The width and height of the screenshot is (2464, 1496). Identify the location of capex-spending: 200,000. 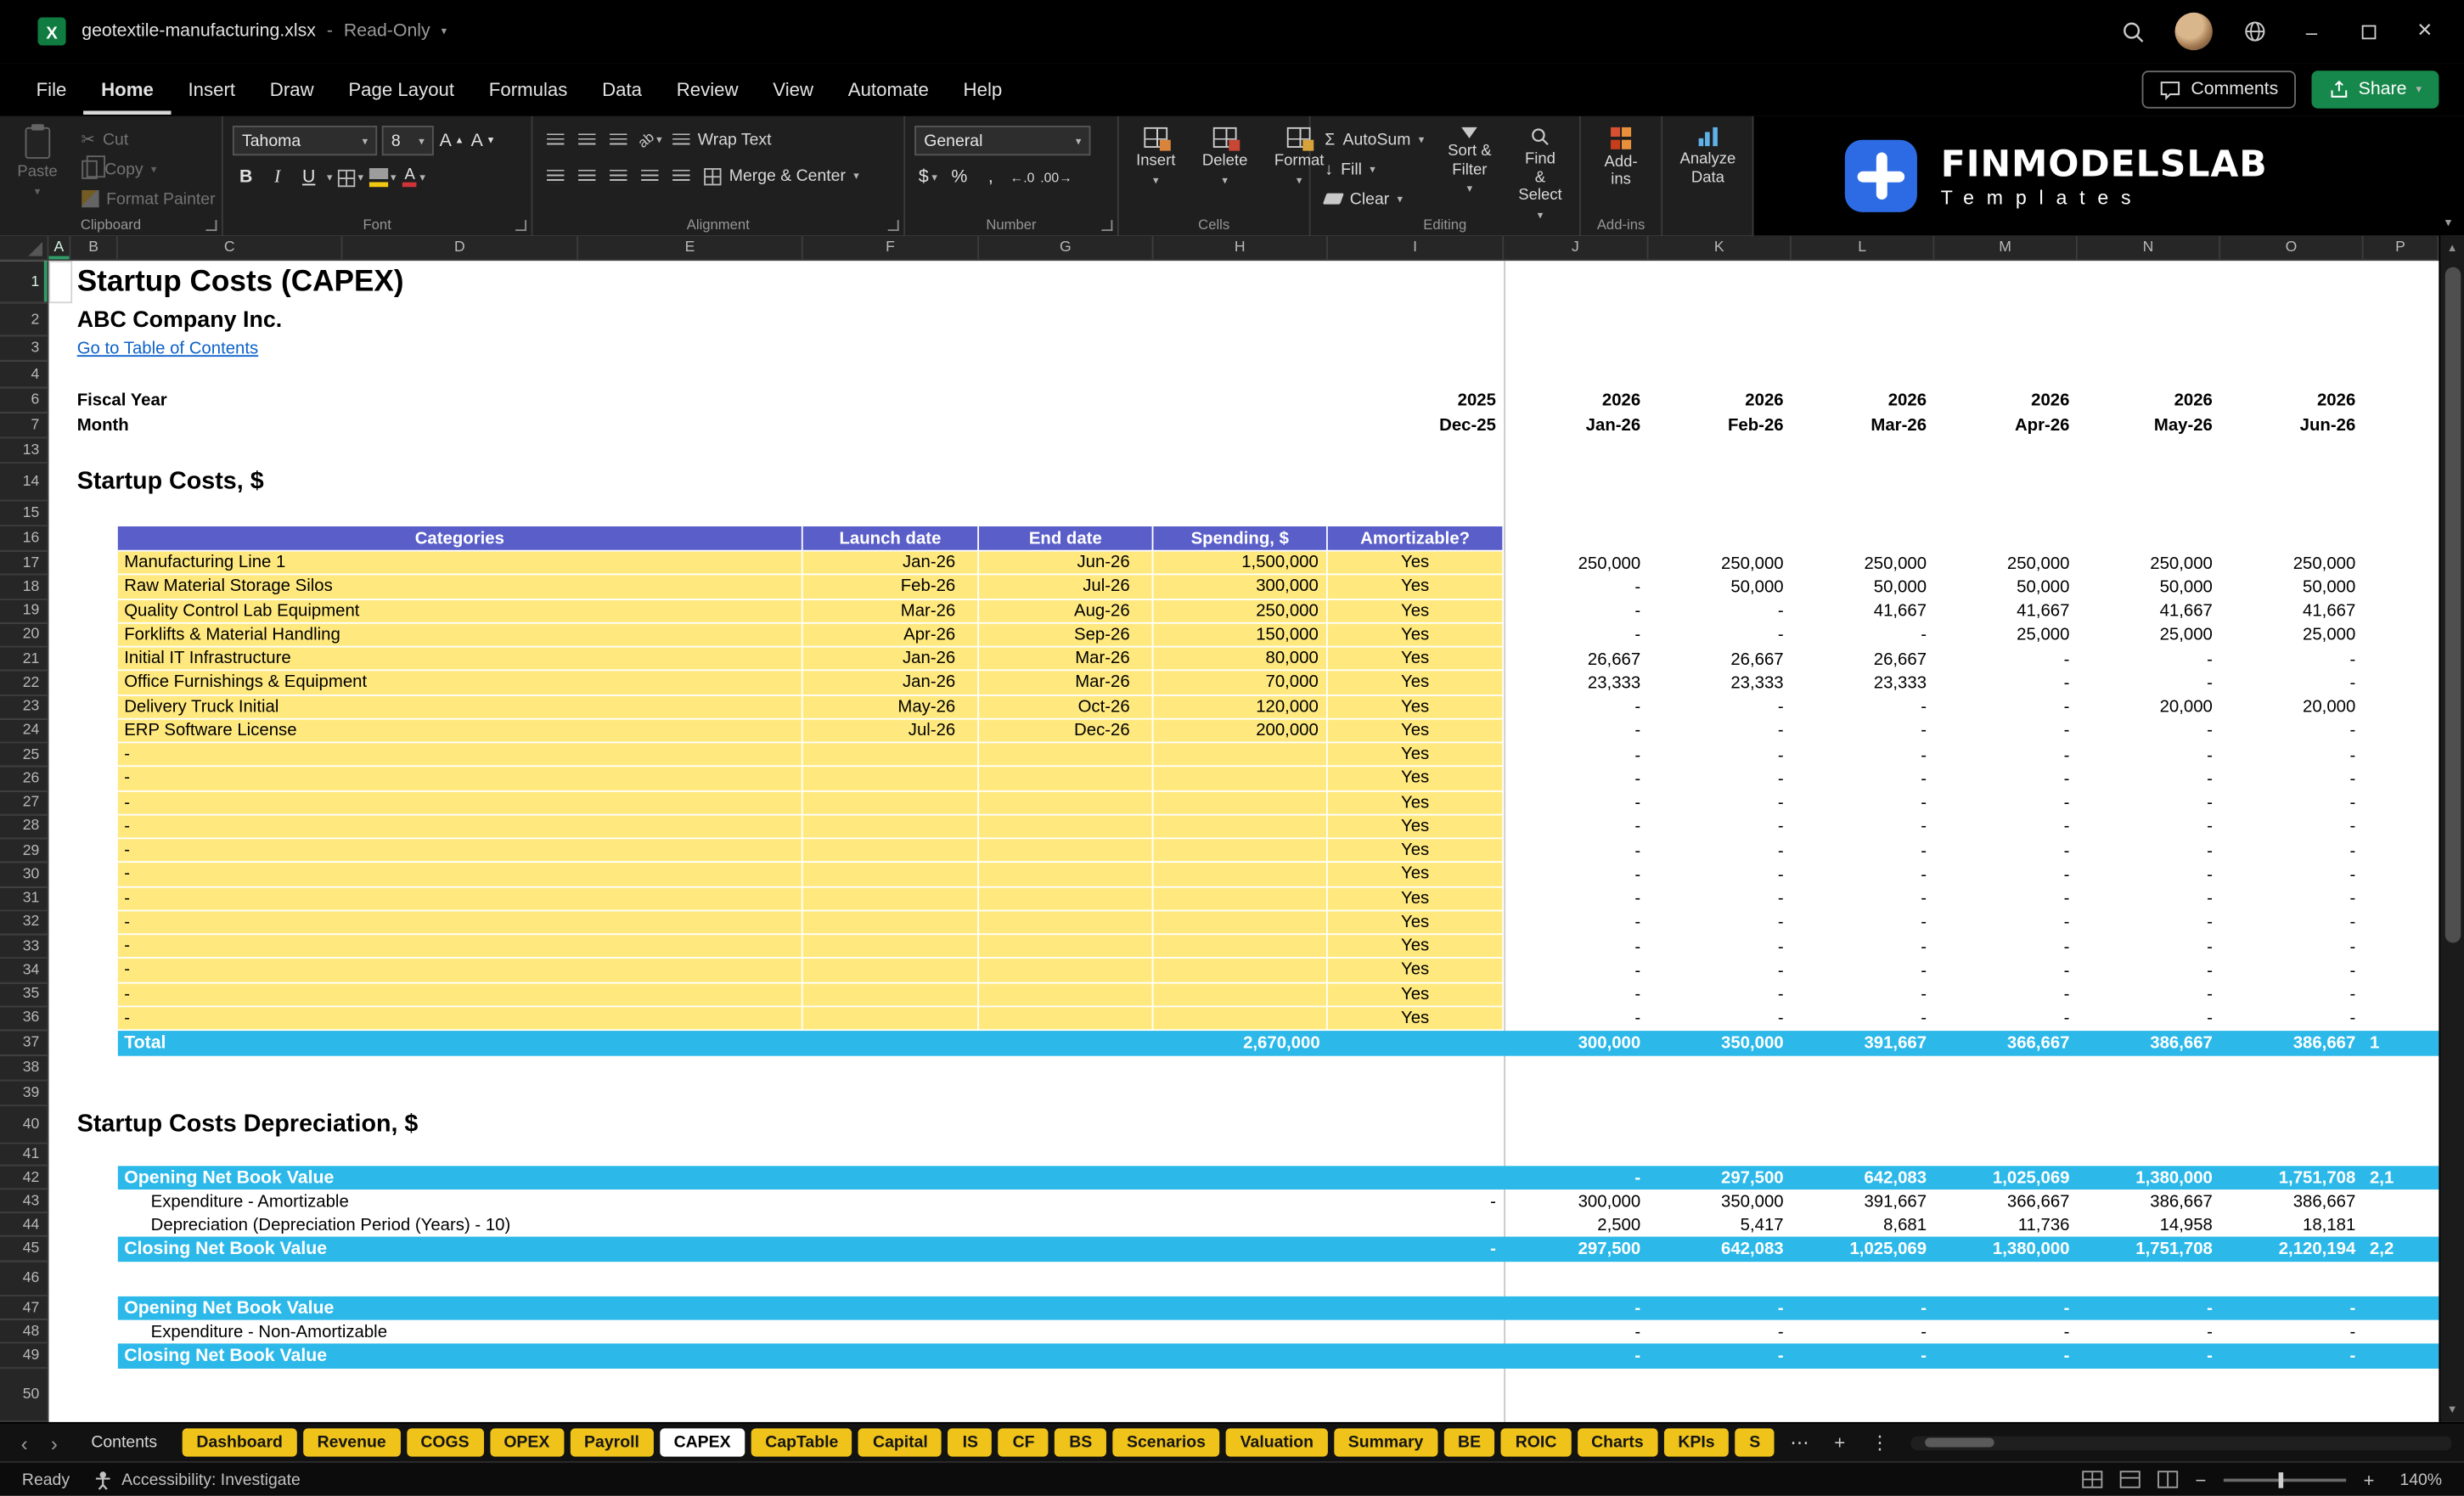
(1240, 731).